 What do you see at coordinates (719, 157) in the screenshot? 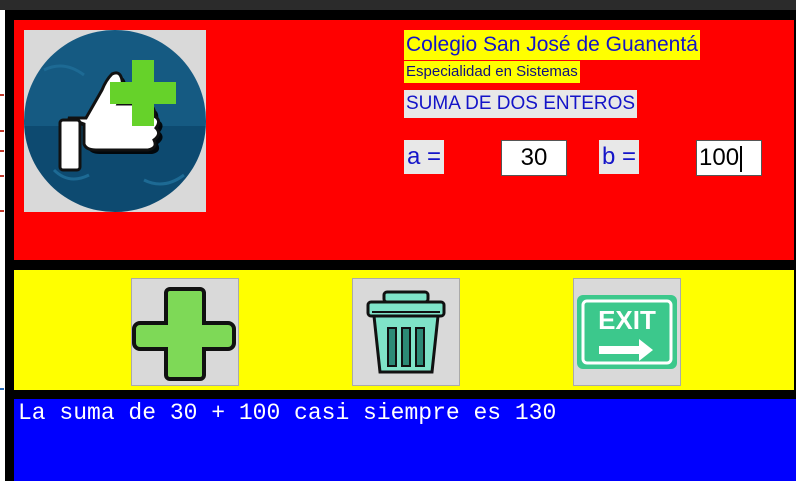
I see `b-input-value: 100` at bounding box center [719, 157].